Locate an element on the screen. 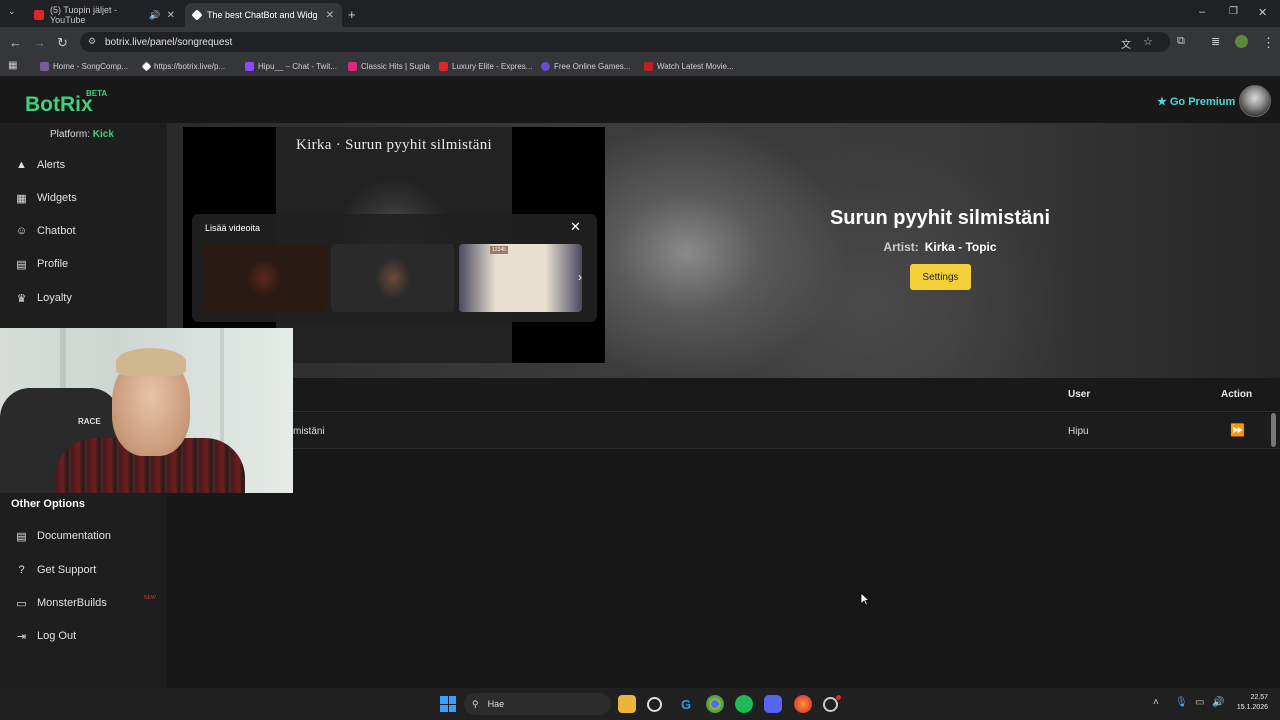 Image resolution: width=1280 pixels, height=720 pixels. sidebar-item-label: Log Out is located at coordinates (57, 636).